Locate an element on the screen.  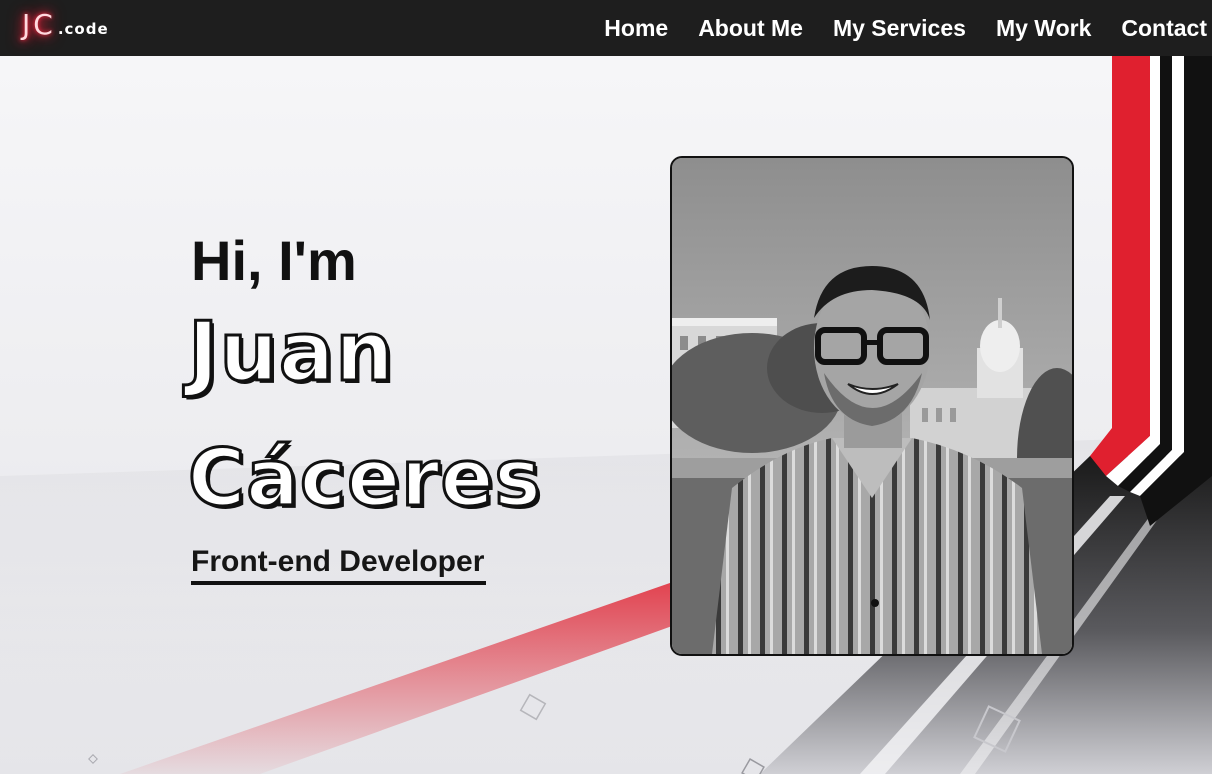
hero-last-name: Cáceres is located at coordinates (365, 479).